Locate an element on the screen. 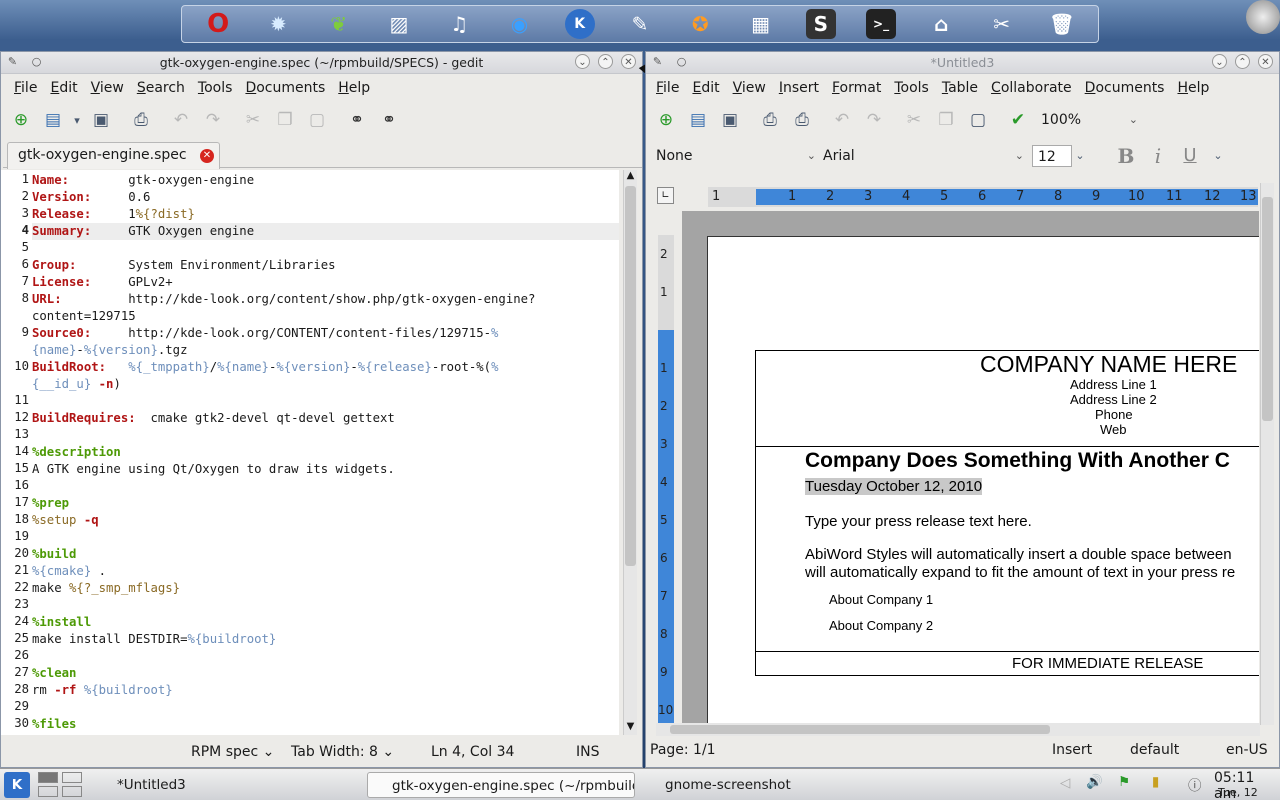 This screenshot has height=800, width=1280. underline-icon: U is located at coordinates (1190, 156).